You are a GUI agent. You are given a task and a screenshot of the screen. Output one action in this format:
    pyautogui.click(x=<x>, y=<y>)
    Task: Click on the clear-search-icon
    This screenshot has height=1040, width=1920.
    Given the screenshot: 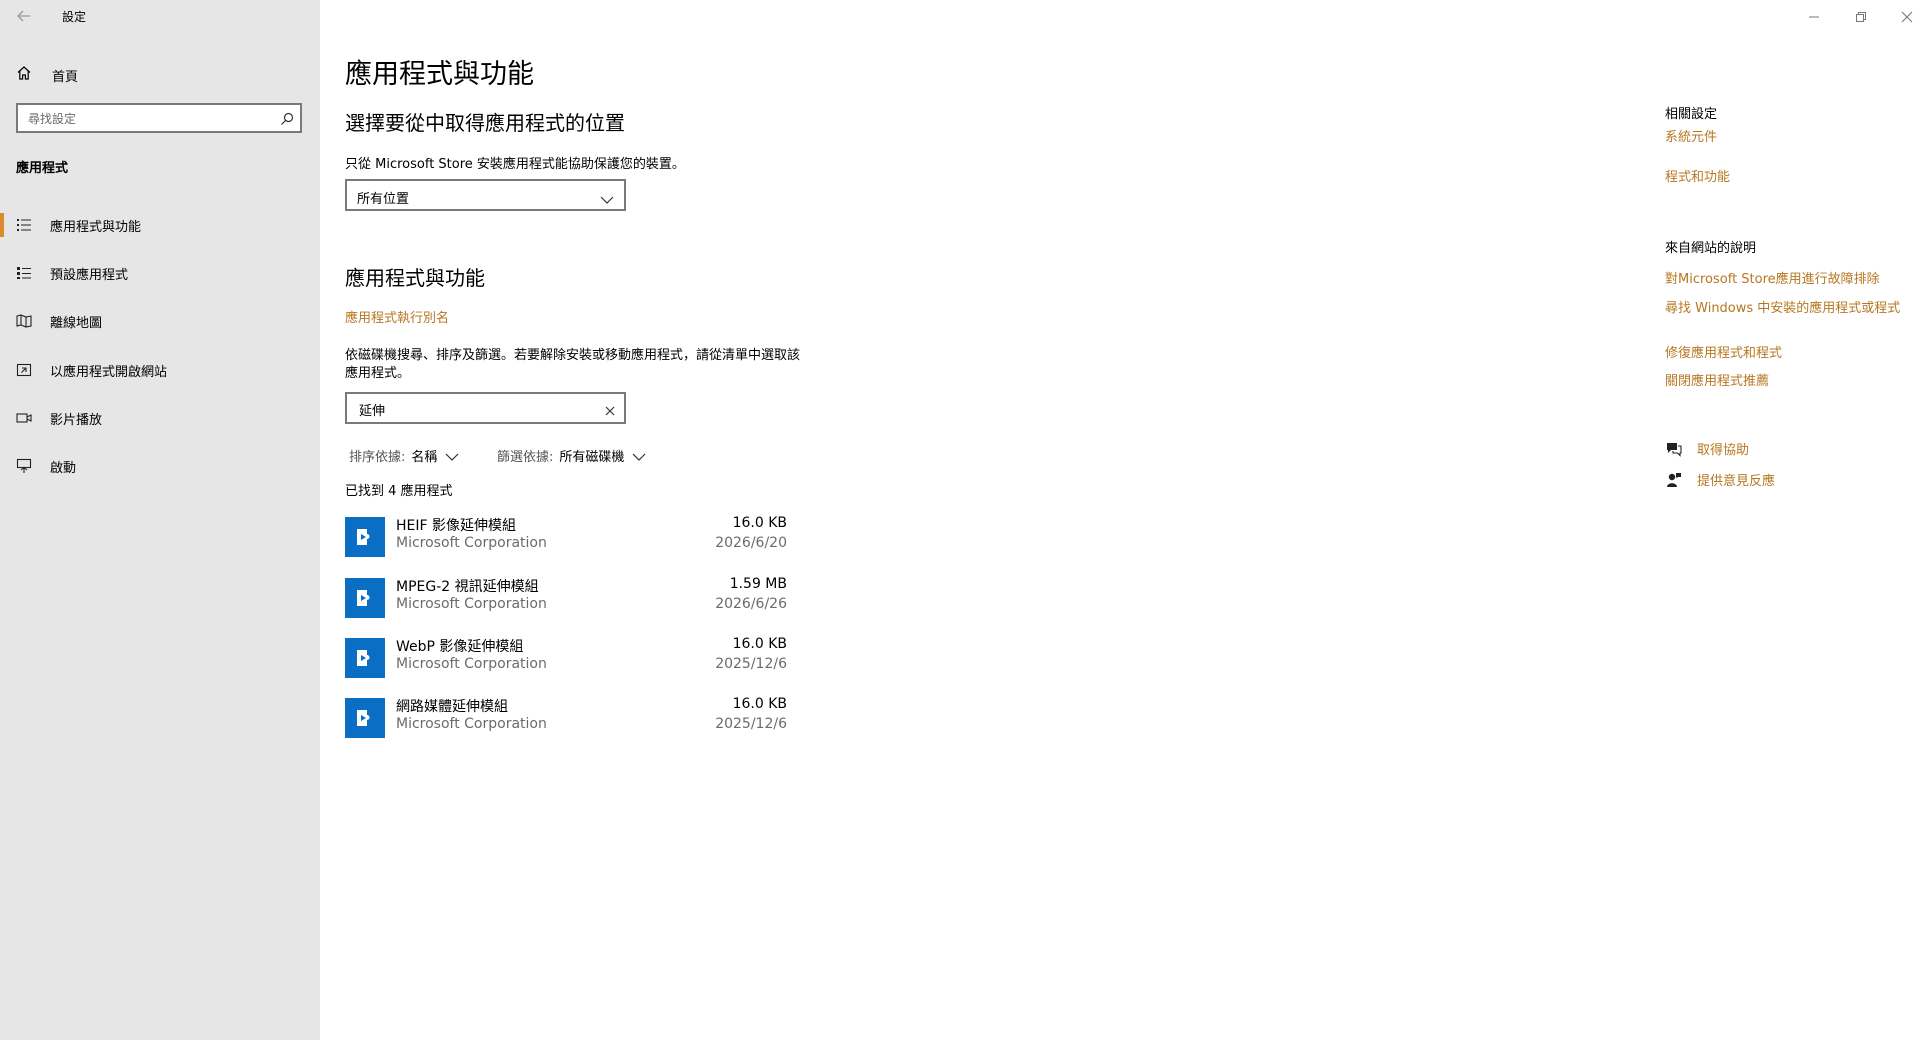 What is the action you would take?
    pyautogui.click(x=610, y=409)
    